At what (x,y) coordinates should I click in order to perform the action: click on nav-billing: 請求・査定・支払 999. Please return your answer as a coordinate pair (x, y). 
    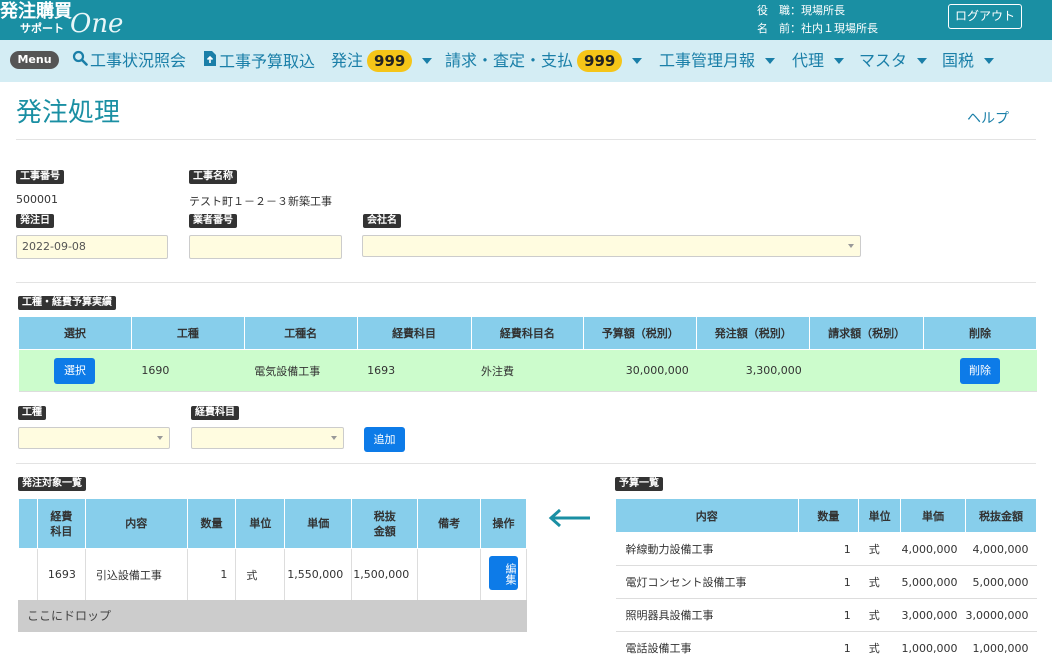
    Looking at the image, I should click on (544, 61).